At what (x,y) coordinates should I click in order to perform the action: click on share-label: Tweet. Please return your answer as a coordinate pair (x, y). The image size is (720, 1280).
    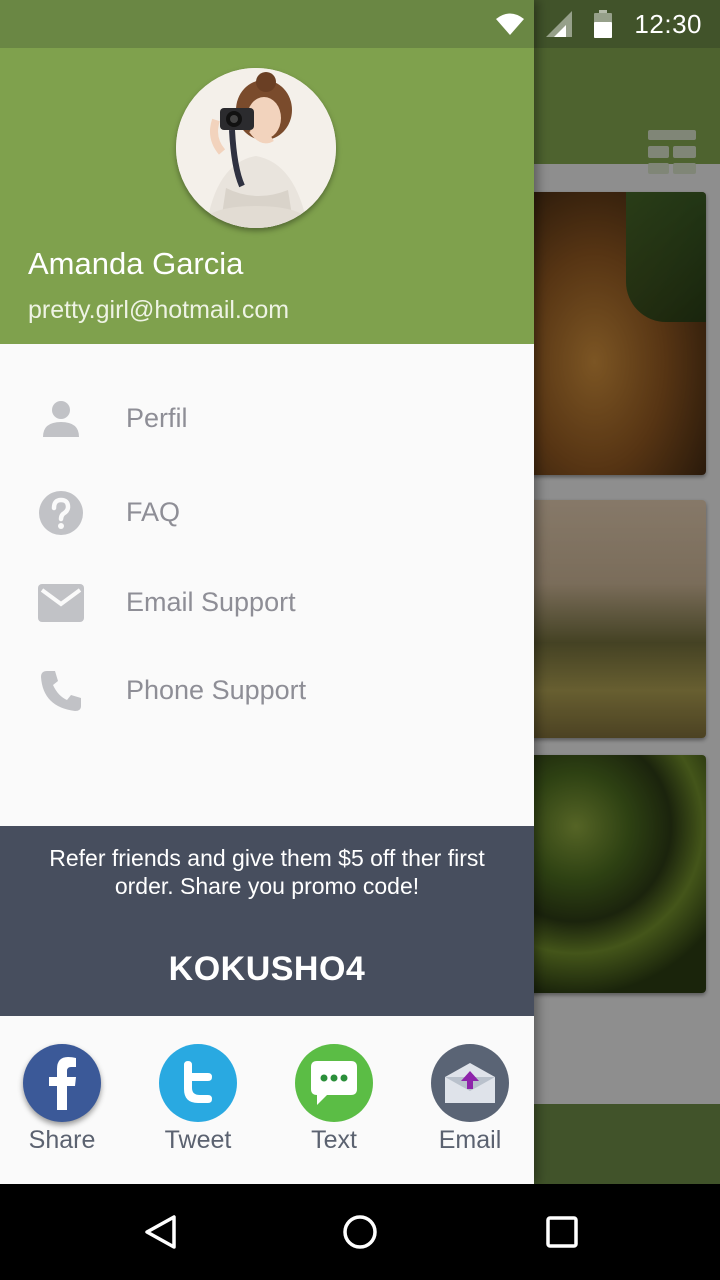
    Looking at the image, I should click on (198, 1140).